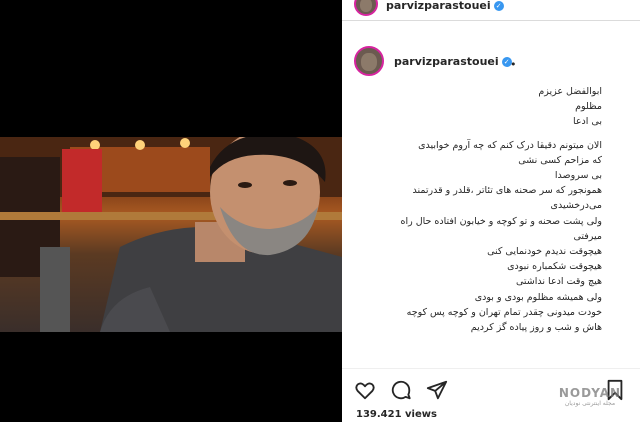  Describe the element at coordinates (587, 122) in the screenshot. I see `caption-line: بی ادعا` at that location.